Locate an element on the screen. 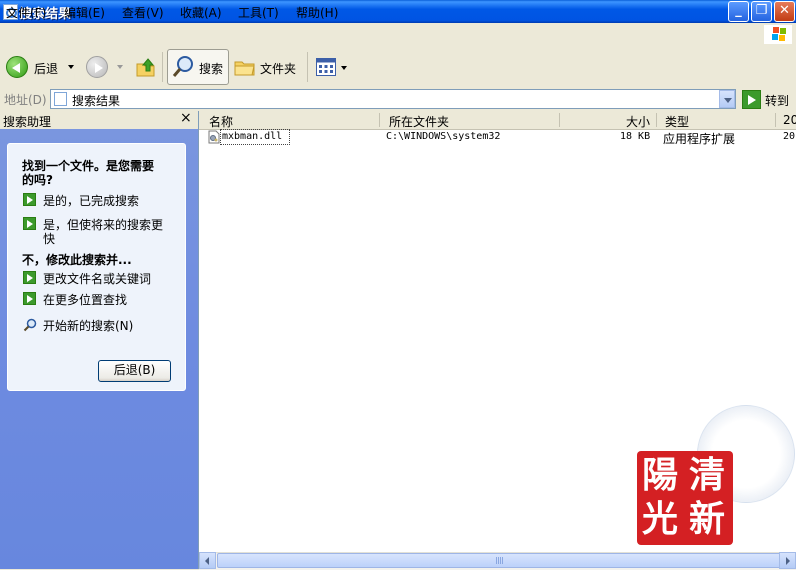 The width and height of the screenshot is (796, 570). chevron-left-icon is located at coordinates (207, 561).